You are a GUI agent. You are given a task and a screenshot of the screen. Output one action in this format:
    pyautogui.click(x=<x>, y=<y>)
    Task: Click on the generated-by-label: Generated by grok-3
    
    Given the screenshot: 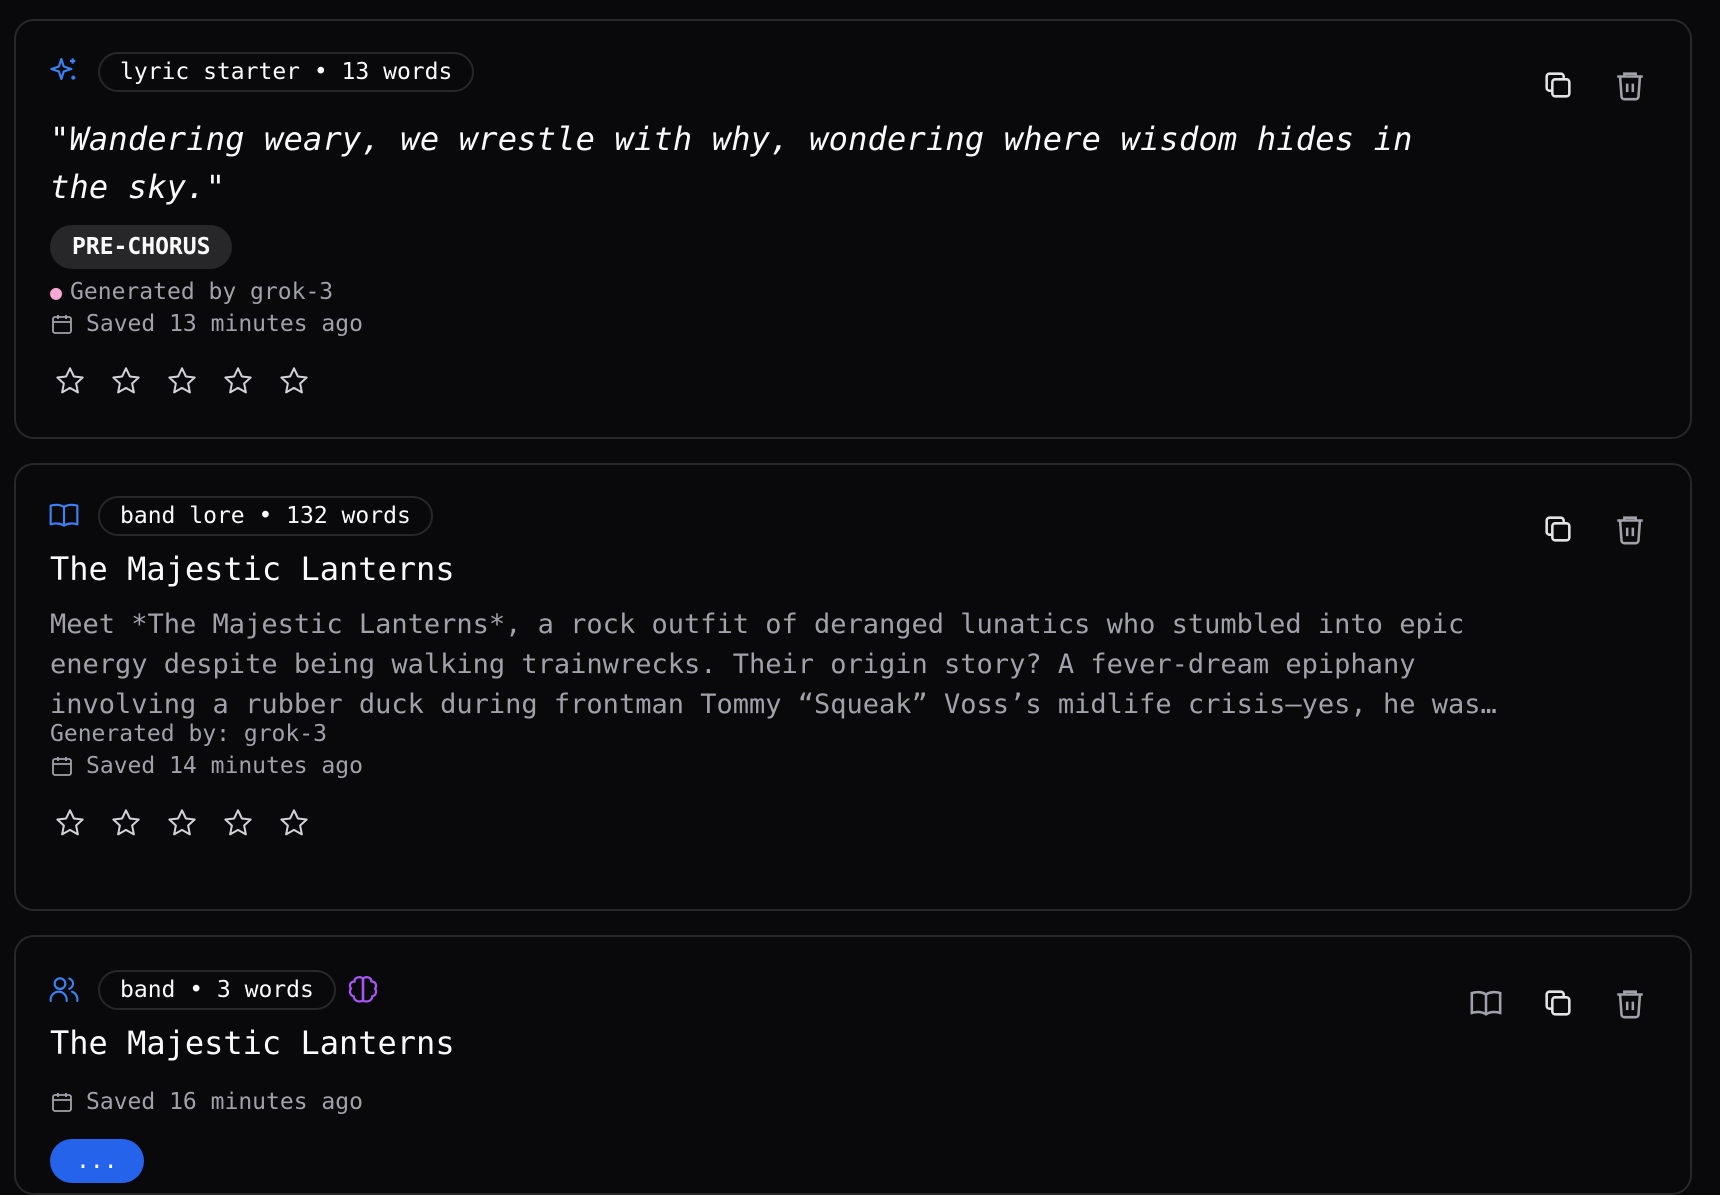 What is the action you would take?
    pyautogui.click(x=202, y=292)
    